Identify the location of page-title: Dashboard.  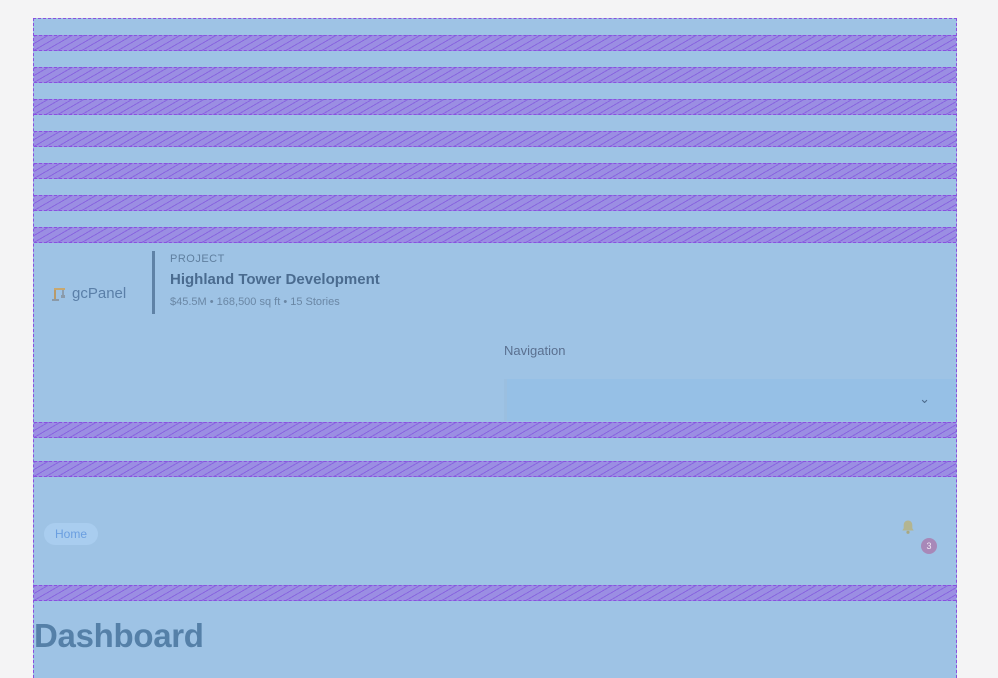
(119, 635).